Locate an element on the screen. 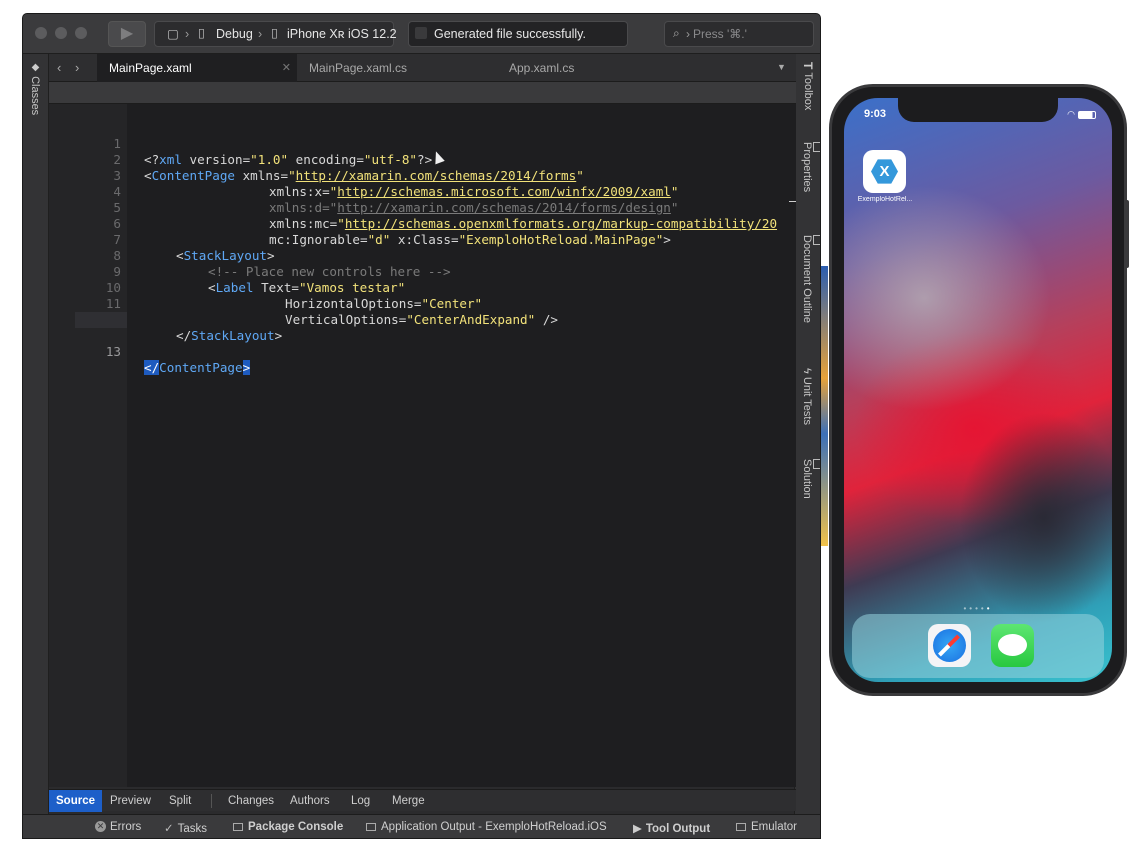 The image size is (1148, 866). view-tab-split: Split is located at coordinates (180, 801).